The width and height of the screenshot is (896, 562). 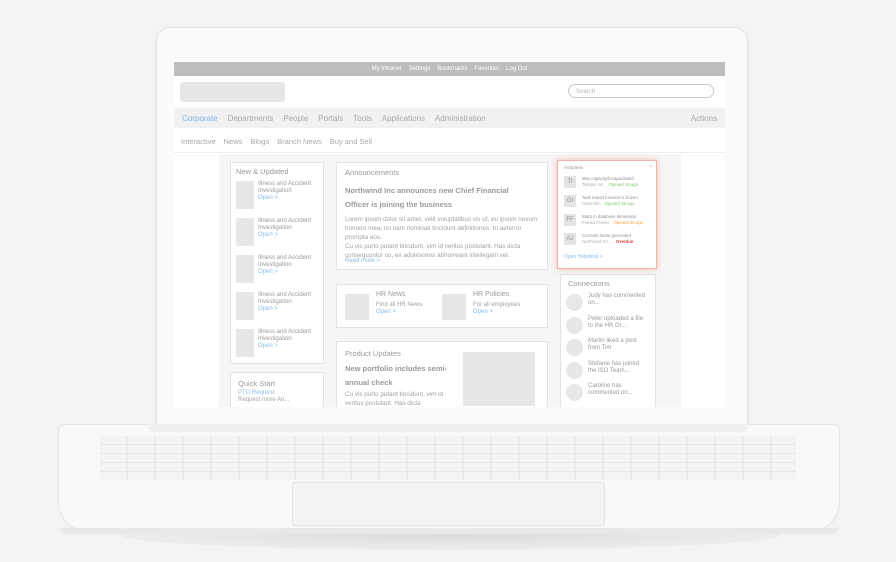 I want to click on connections-title: Connections, so click(x=589, y=283).